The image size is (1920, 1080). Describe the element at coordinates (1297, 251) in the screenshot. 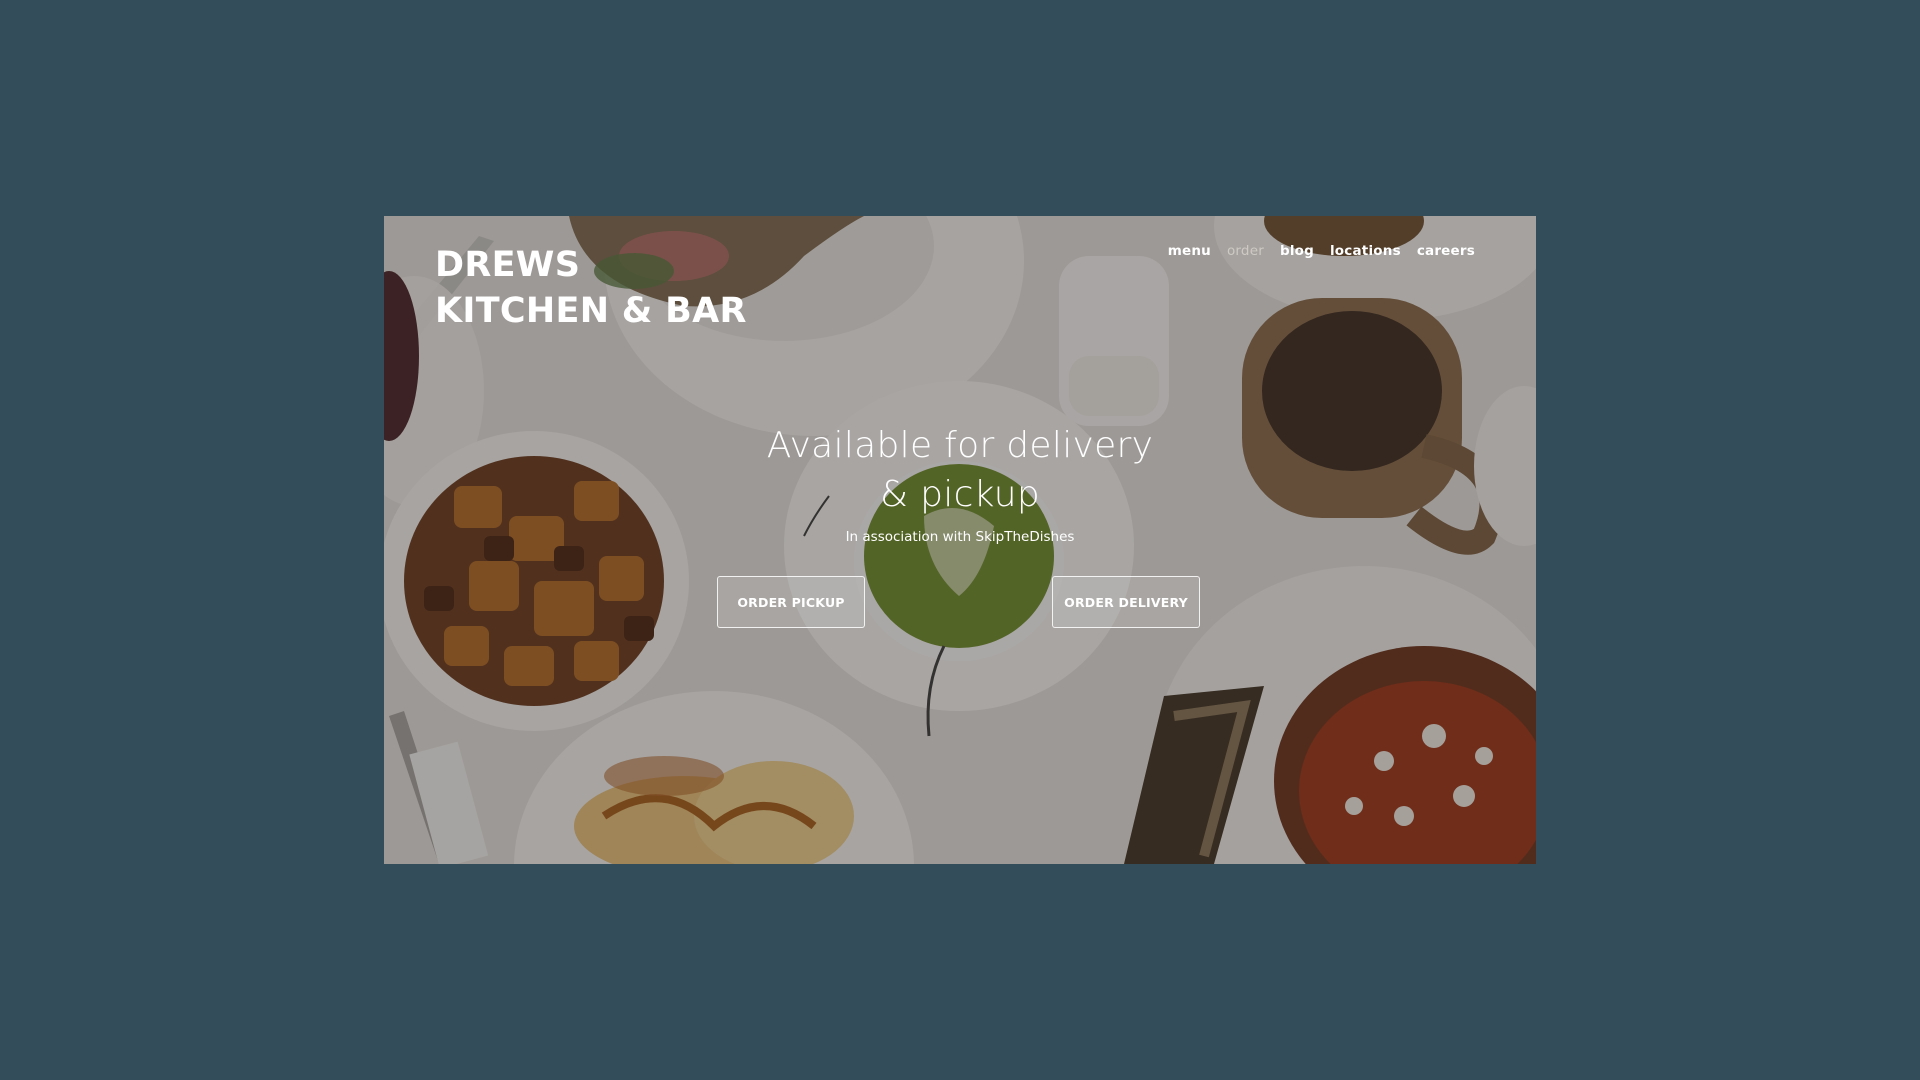

I see `nav-item-blog: blog` at that location.